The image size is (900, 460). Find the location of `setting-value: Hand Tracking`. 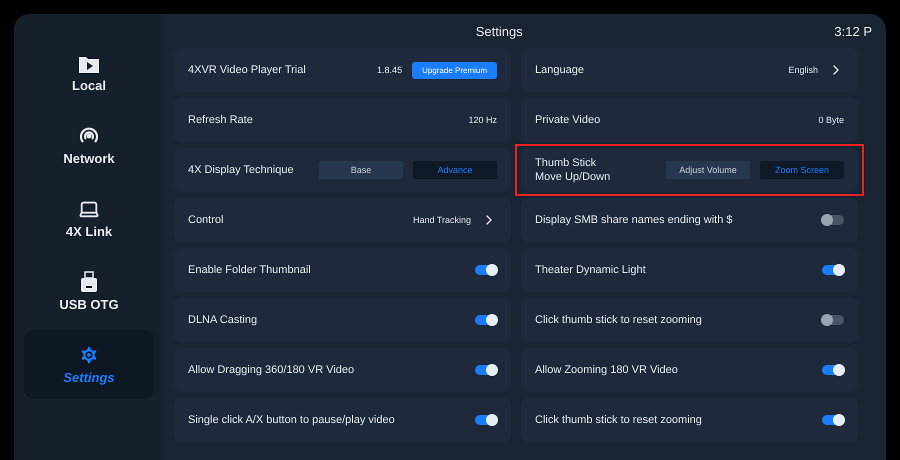

setting-value: Hand Tracking is located at coordinates (441, 220).